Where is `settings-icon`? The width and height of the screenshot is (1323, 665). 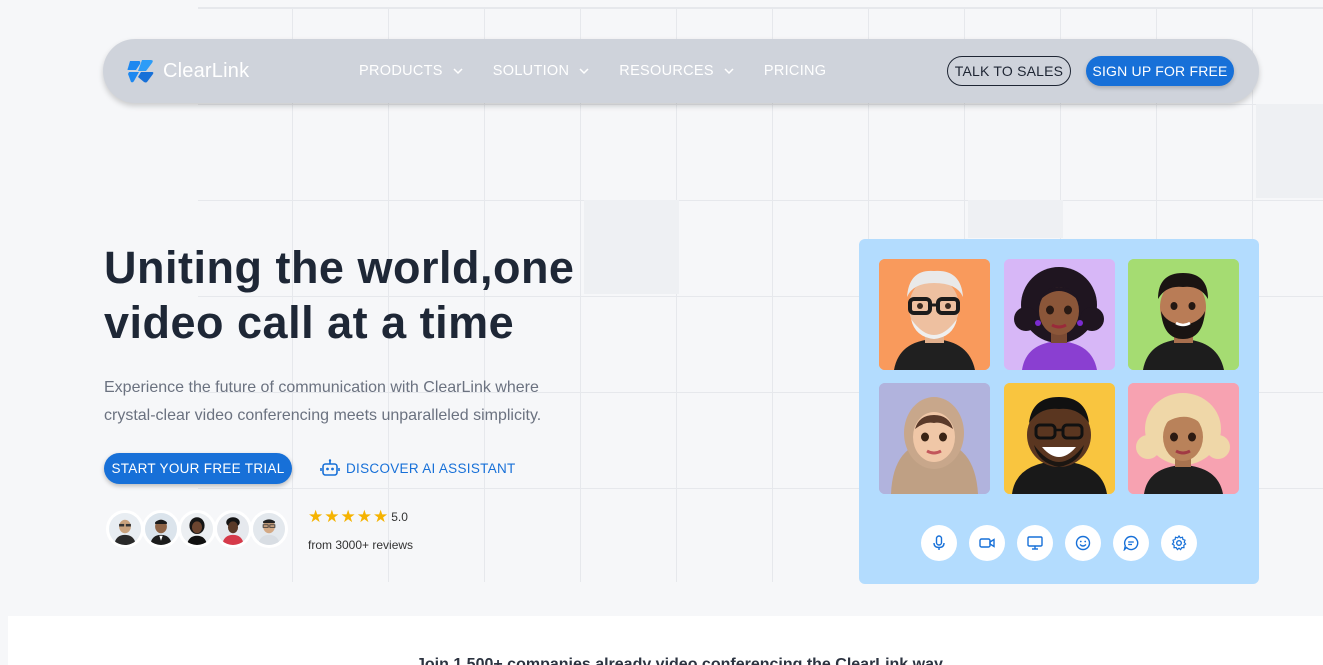
settings-icon is located at coordinates (1179, 543).